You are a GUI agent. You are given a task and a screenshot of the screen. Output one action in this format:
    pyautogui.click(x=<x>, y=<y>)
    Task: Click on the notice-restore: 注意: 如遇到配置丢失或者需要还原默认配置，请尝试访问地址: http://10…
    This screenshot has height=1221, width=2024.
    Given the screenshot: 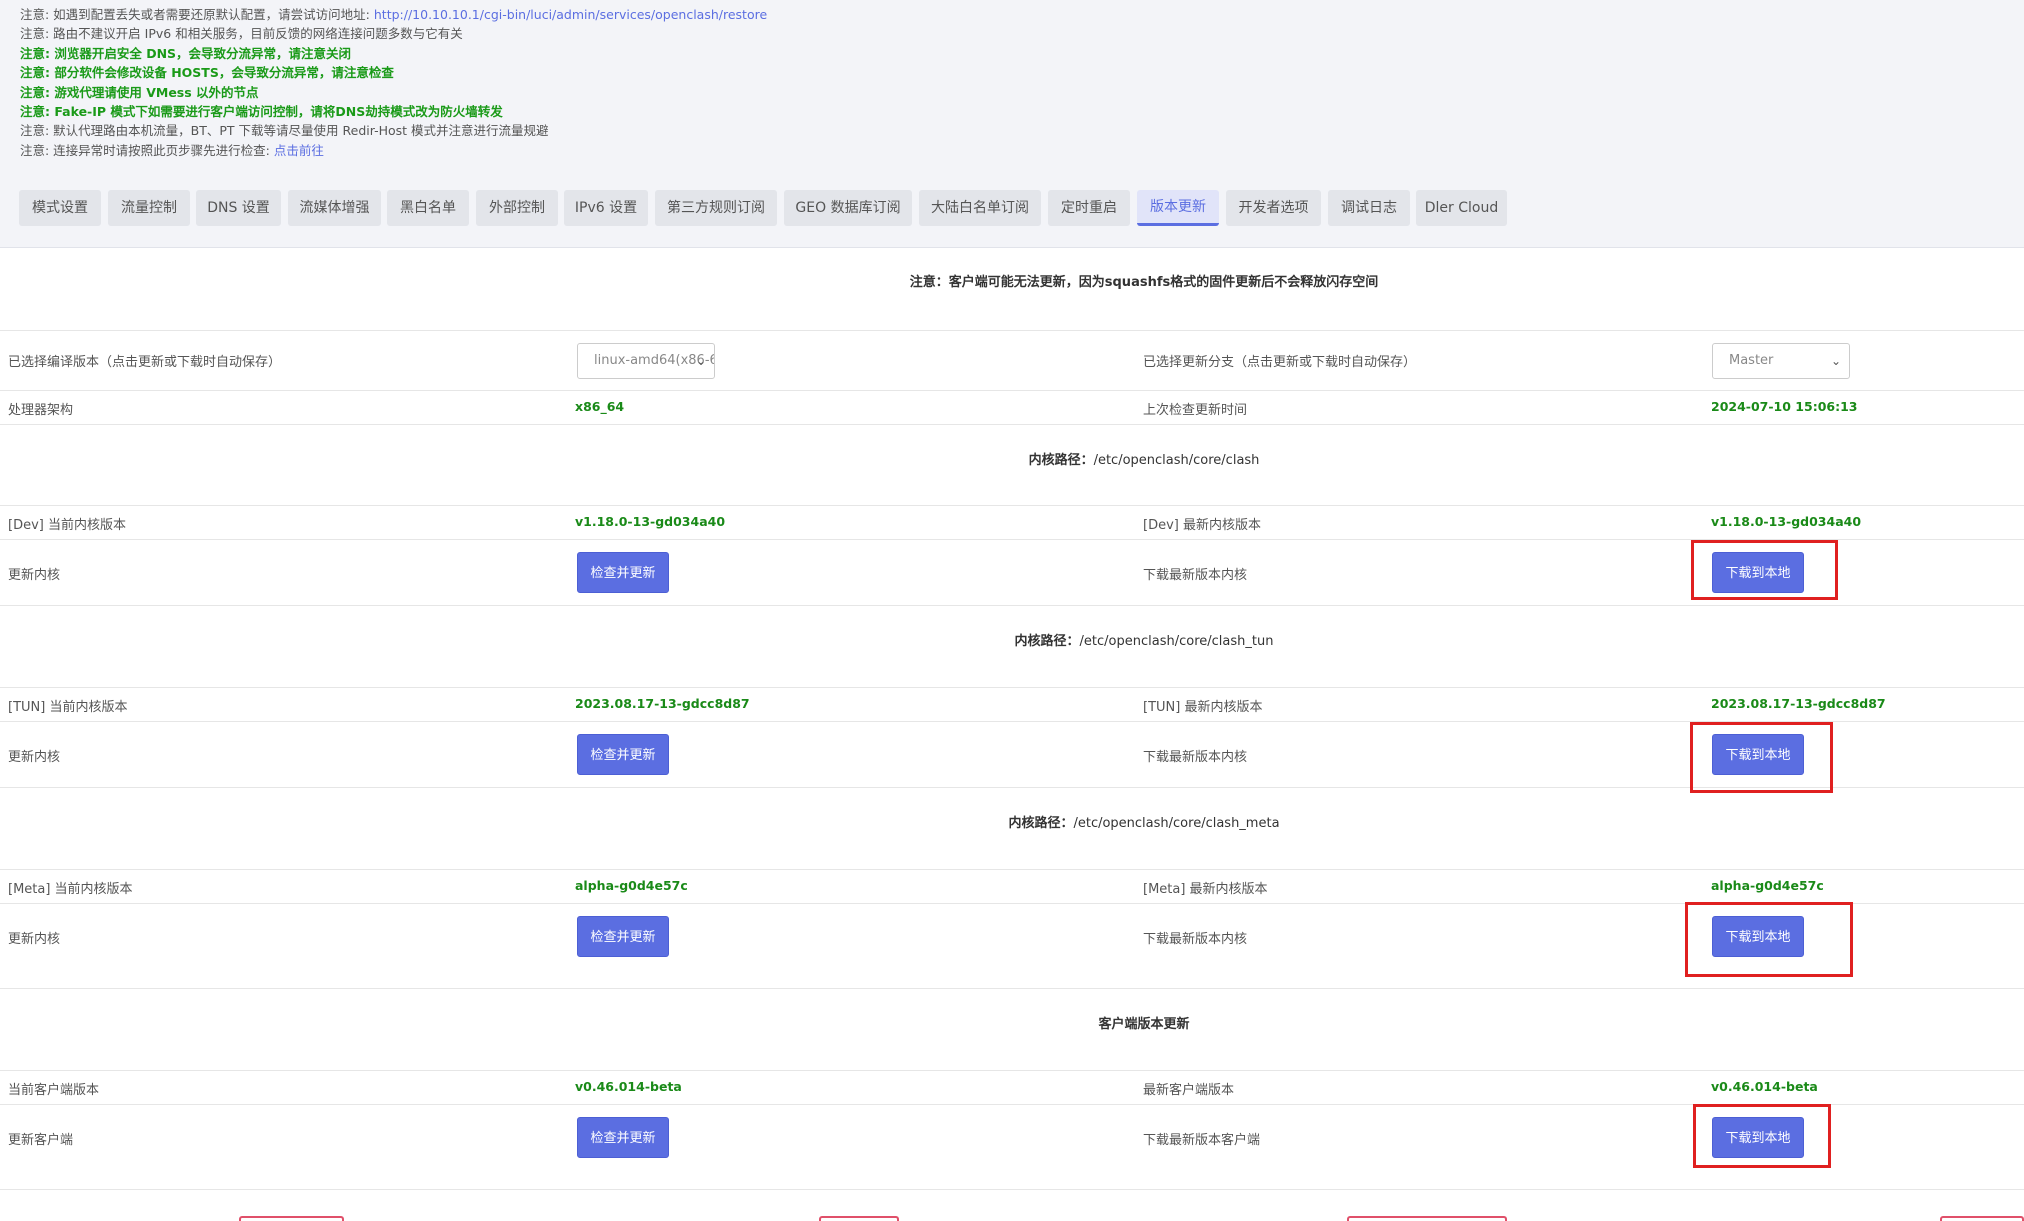 What is the action you would take?
    pyautogui.click(x=394, y=14)
    